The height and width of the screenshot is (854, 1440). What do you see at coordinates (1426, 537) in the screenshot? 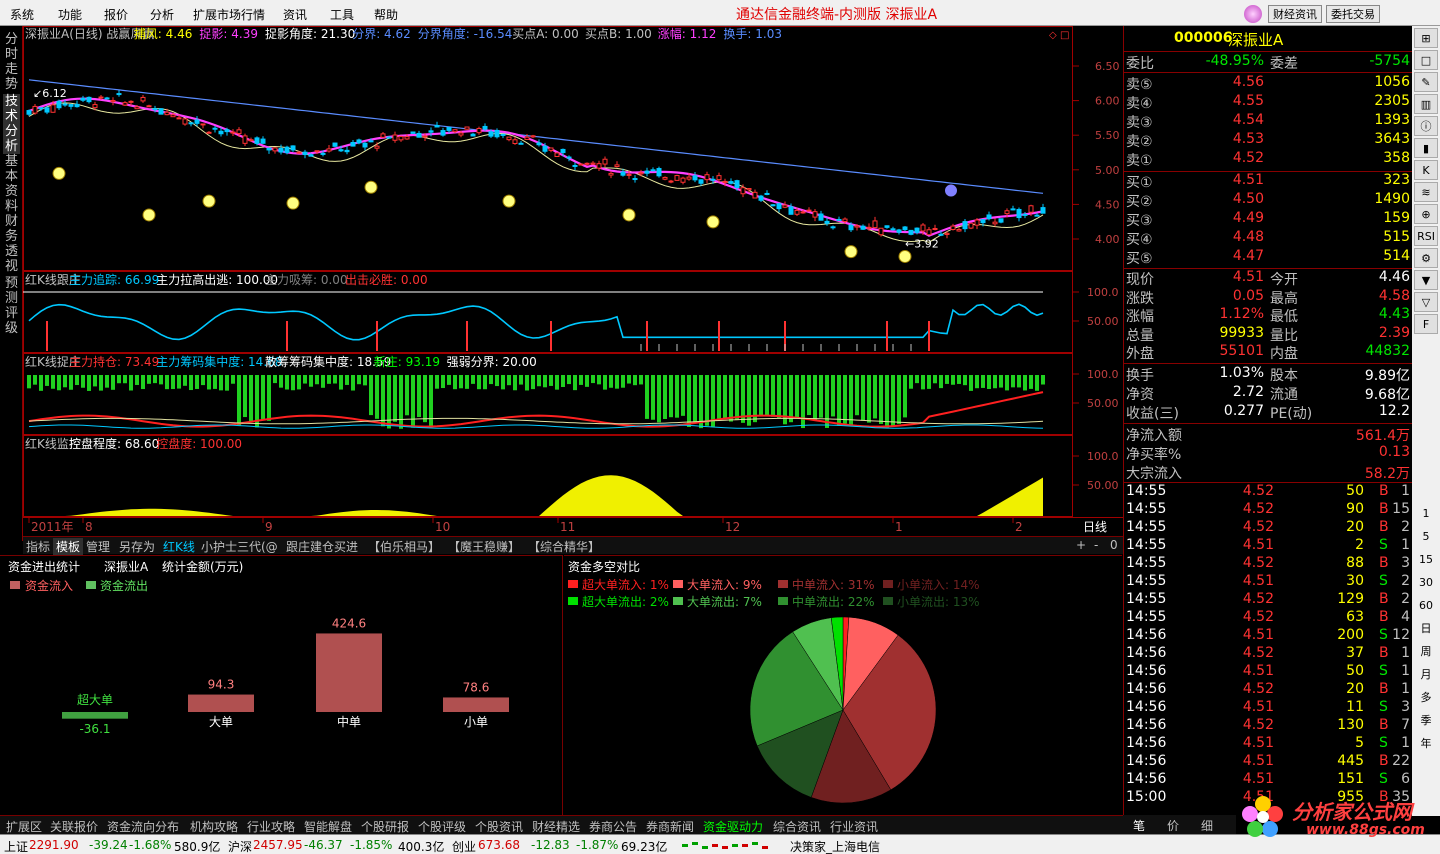
I see `period-btn-1: 5` at bounding box center [1426, 537].